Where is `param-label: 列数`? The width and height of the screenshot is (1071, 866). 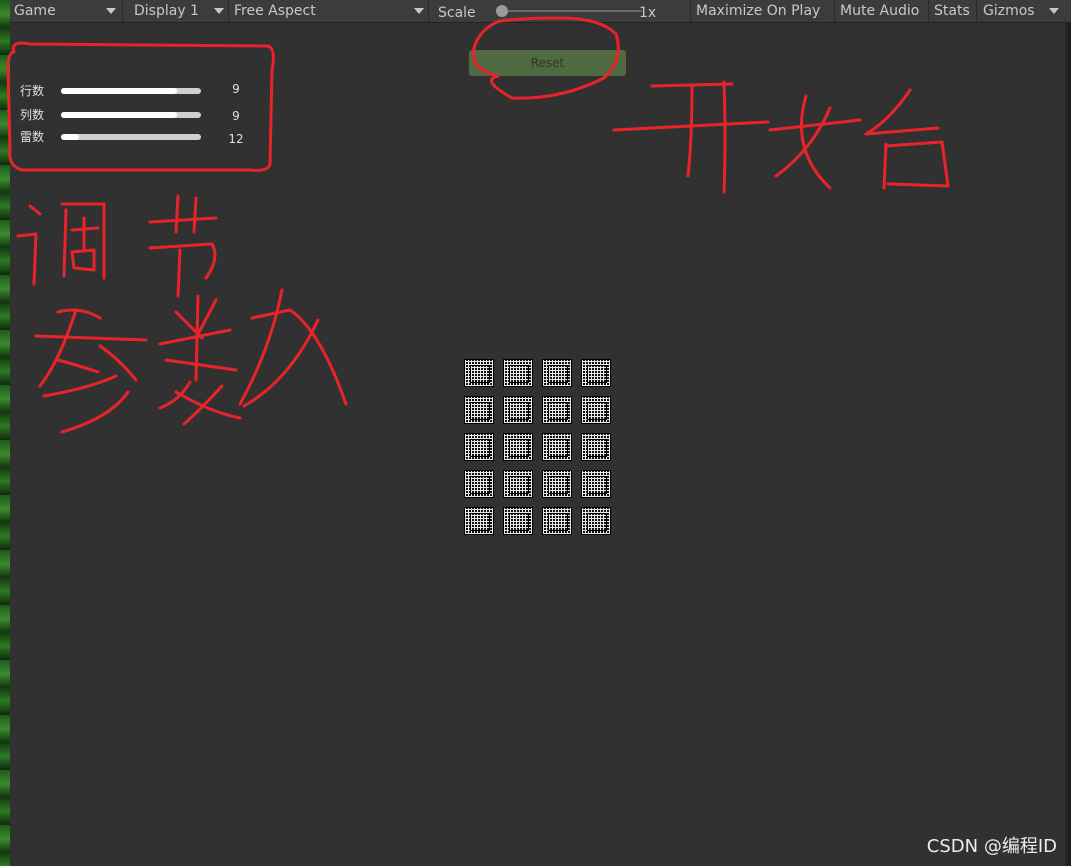
param-label: 列数 is located at coordinates (32, 115).